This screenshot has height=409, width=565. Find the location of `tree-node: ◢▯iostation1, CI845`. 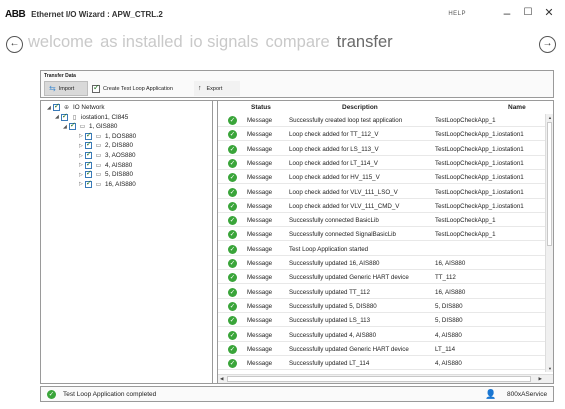

tree-node: ◢▯iostation1, CI845 is located at coordinates (92, 117).